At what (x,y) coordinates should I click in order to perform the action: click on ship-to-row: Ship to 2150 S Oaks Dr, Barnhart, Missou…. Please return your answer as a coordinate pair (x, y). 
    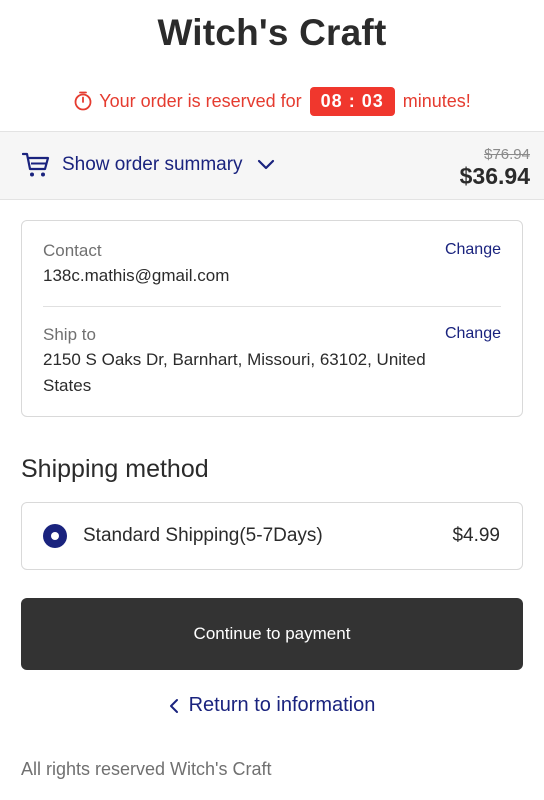
    Looking at the image, I should click on (272, 362).